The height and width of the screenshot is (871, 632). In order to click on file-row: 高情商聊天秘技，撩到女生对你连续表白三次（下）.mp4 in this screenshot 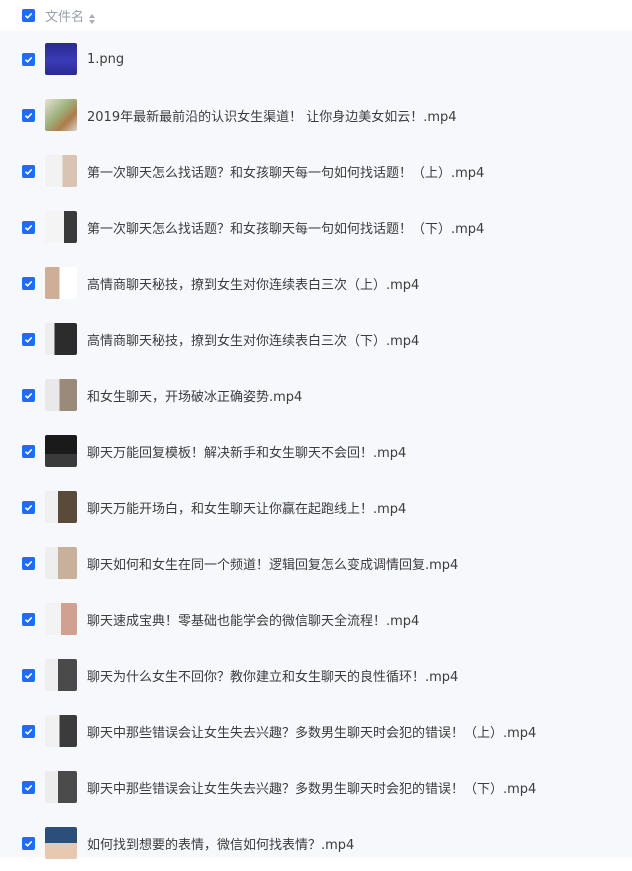, I will do `click(316, 339)`.